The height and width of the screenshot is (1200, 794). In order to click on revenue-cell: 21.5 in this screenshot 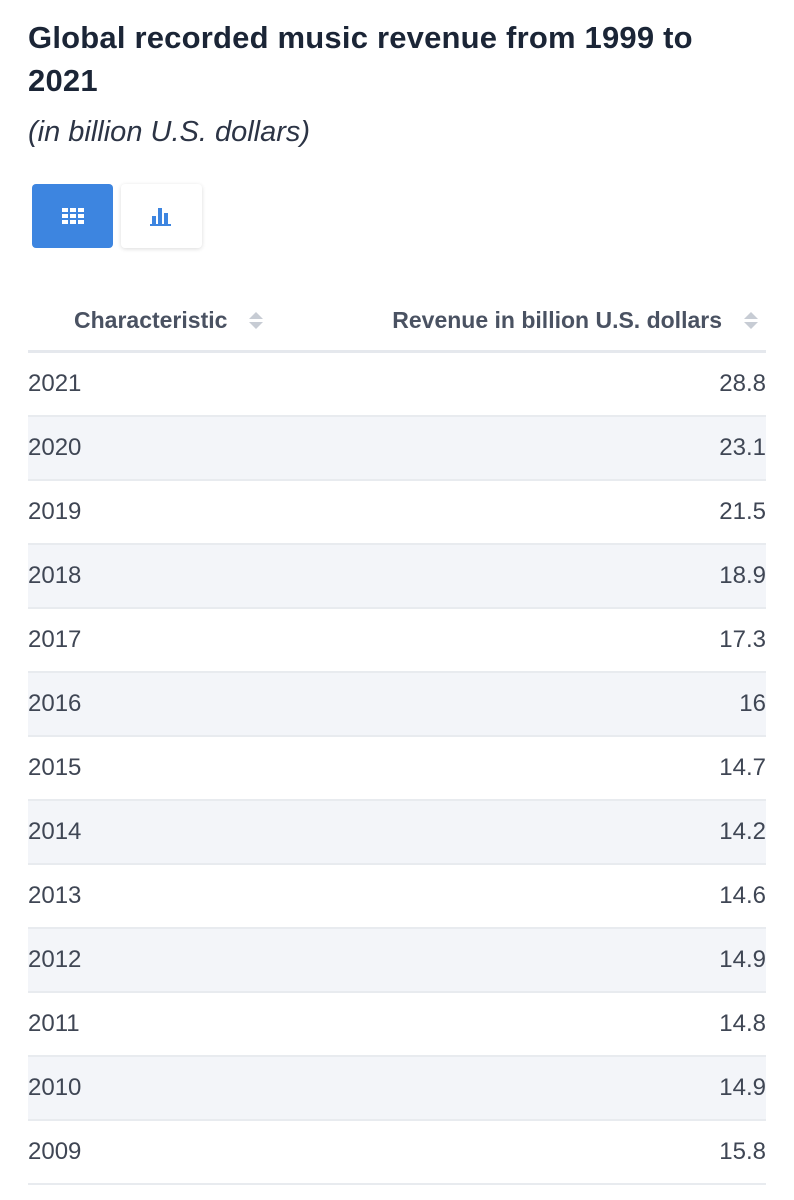, I will do `click(547, 512)`.